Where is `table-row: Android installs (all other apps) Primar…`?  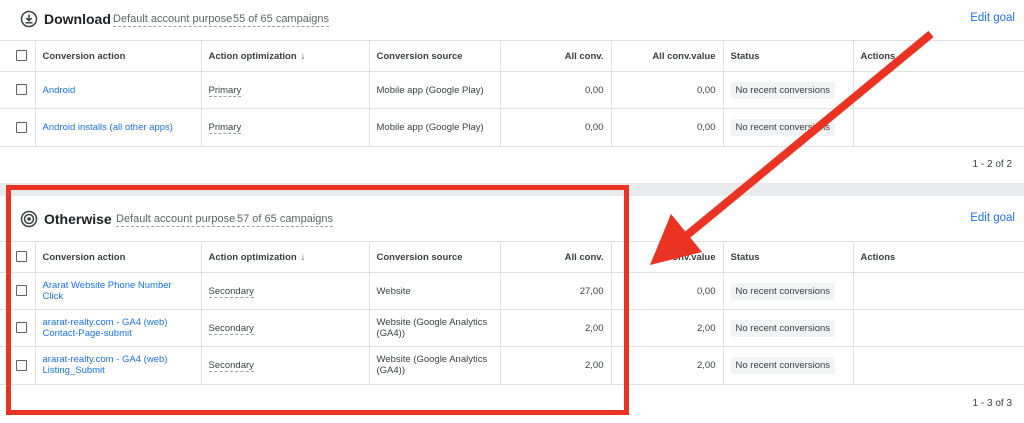
table-row: Android installs (all other apps) Primar… is located at coordinates (512, 127).